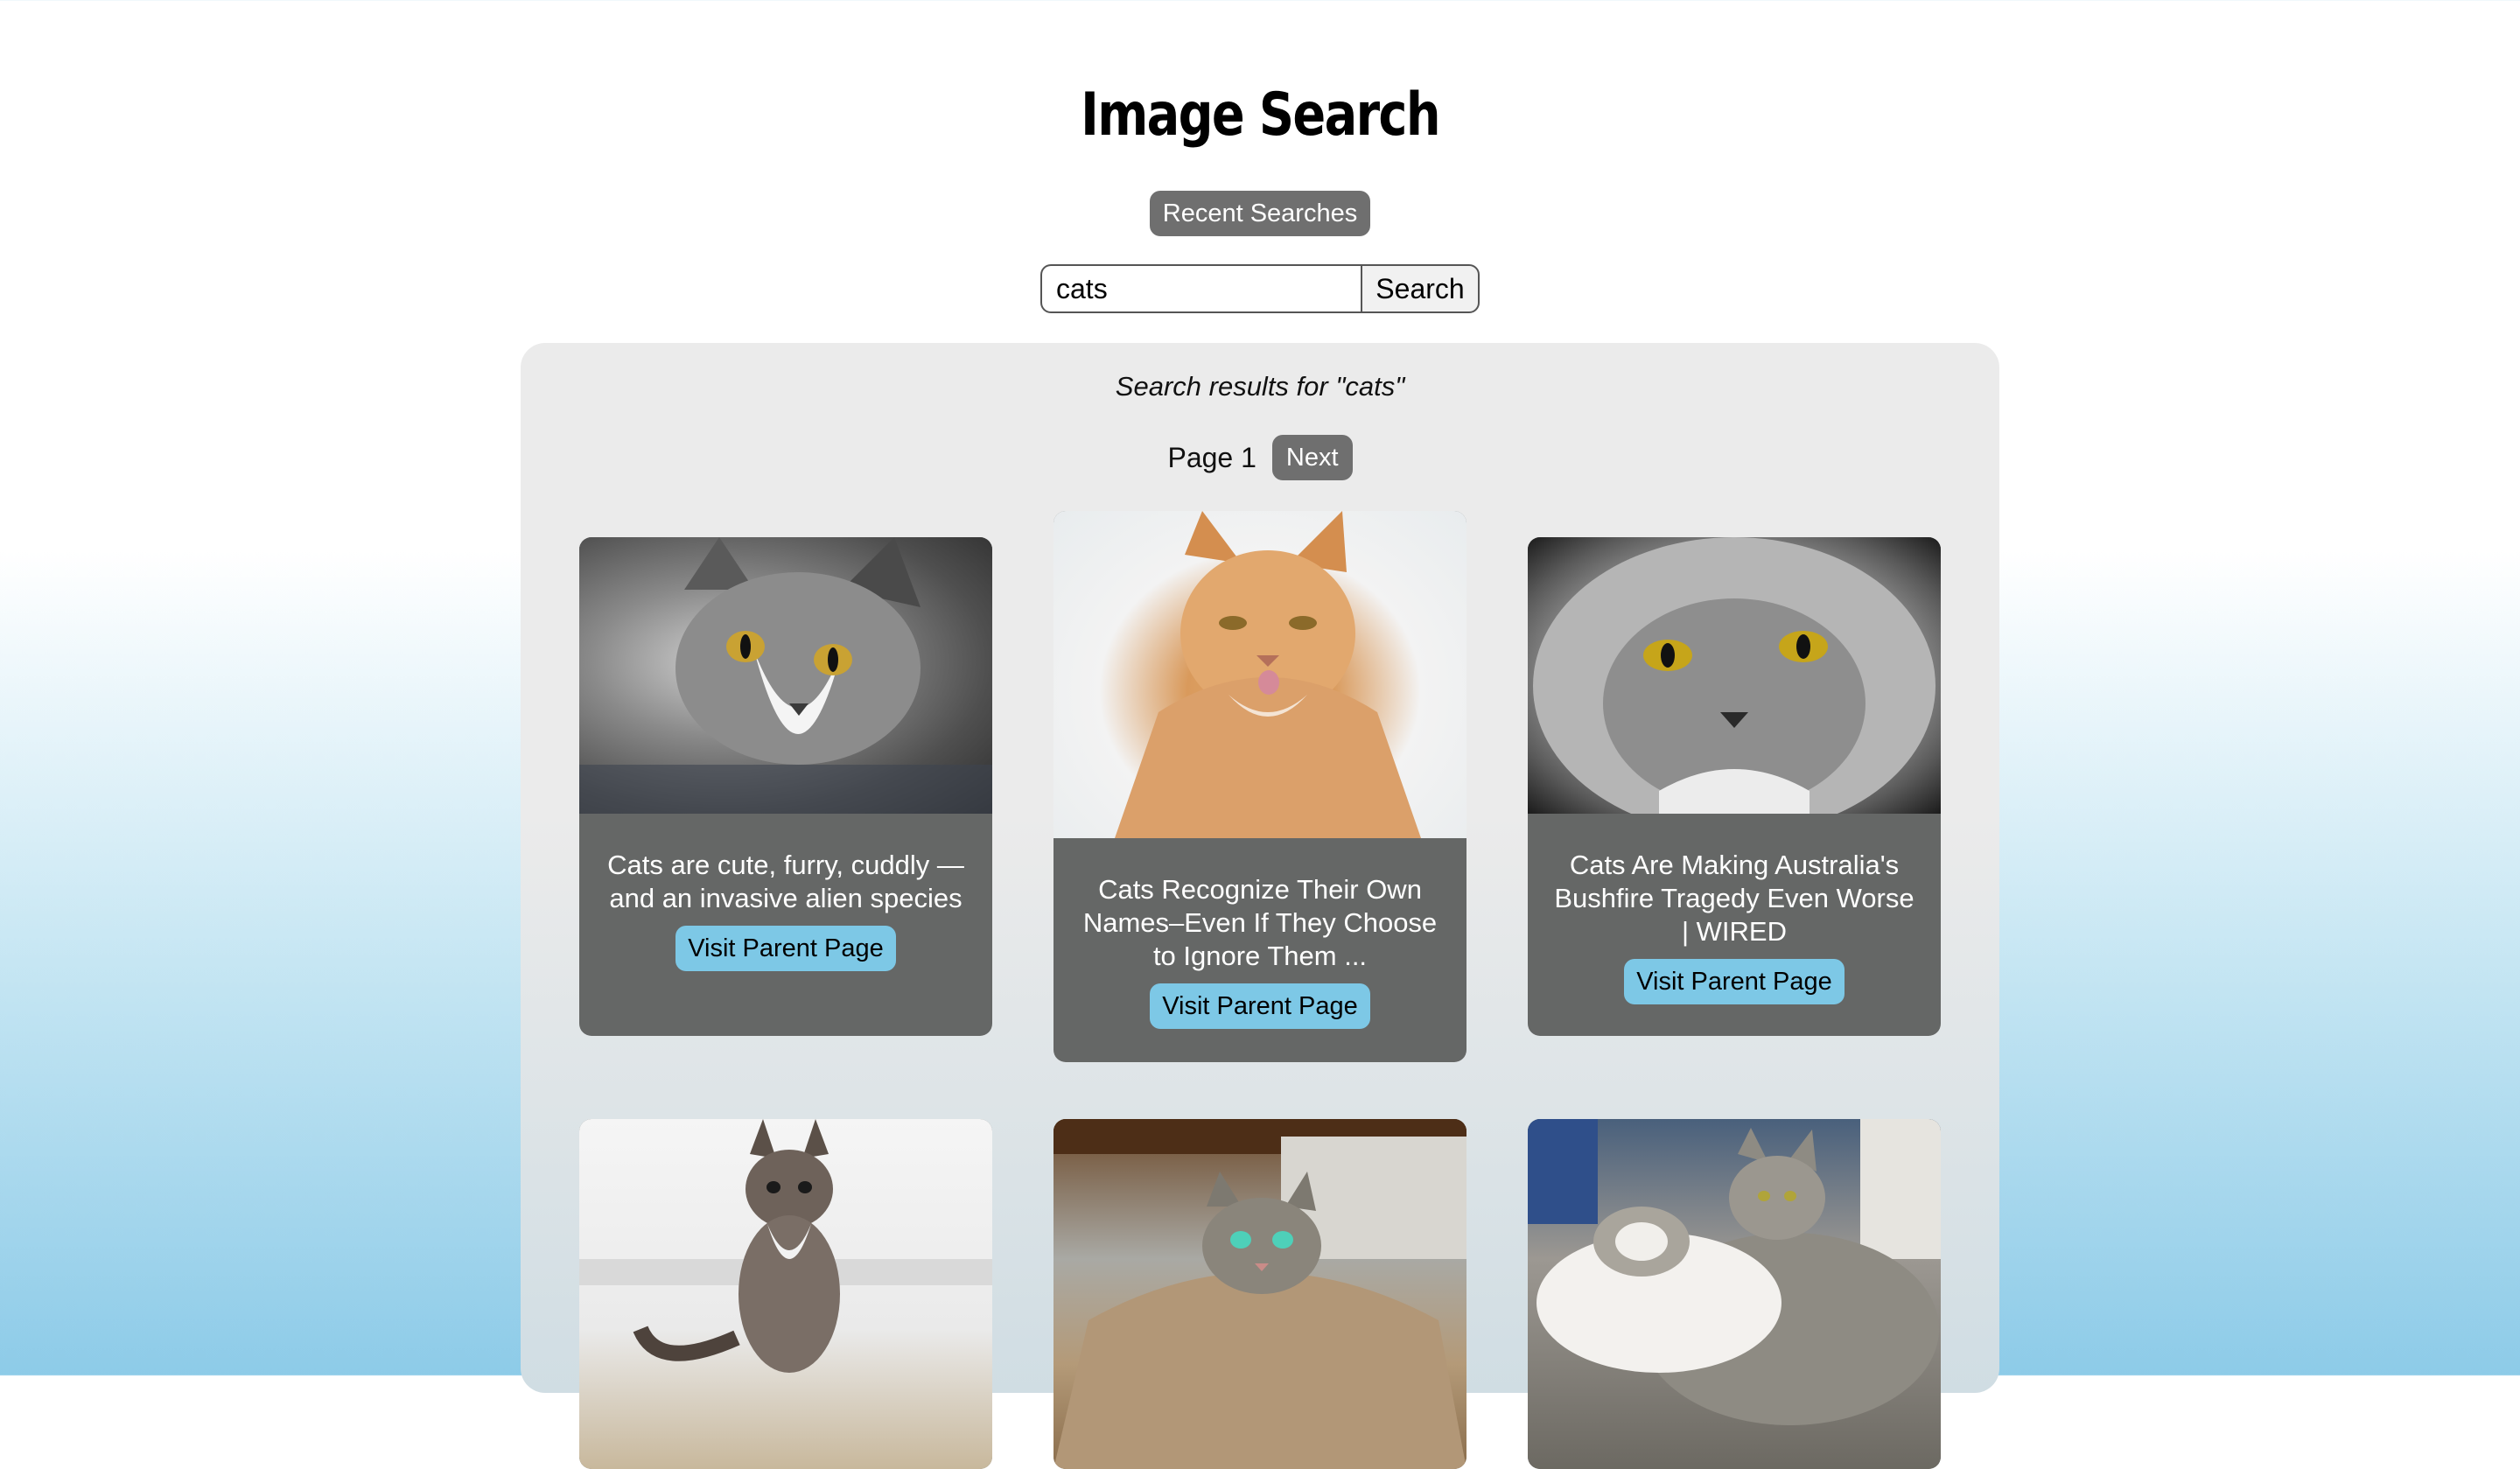 The height and width of the screenshot is (1469, 2520). Describe the element at coordinates (1260, 387) in the screenshot. I see `results-heading: Search results for "cats"` at that location.